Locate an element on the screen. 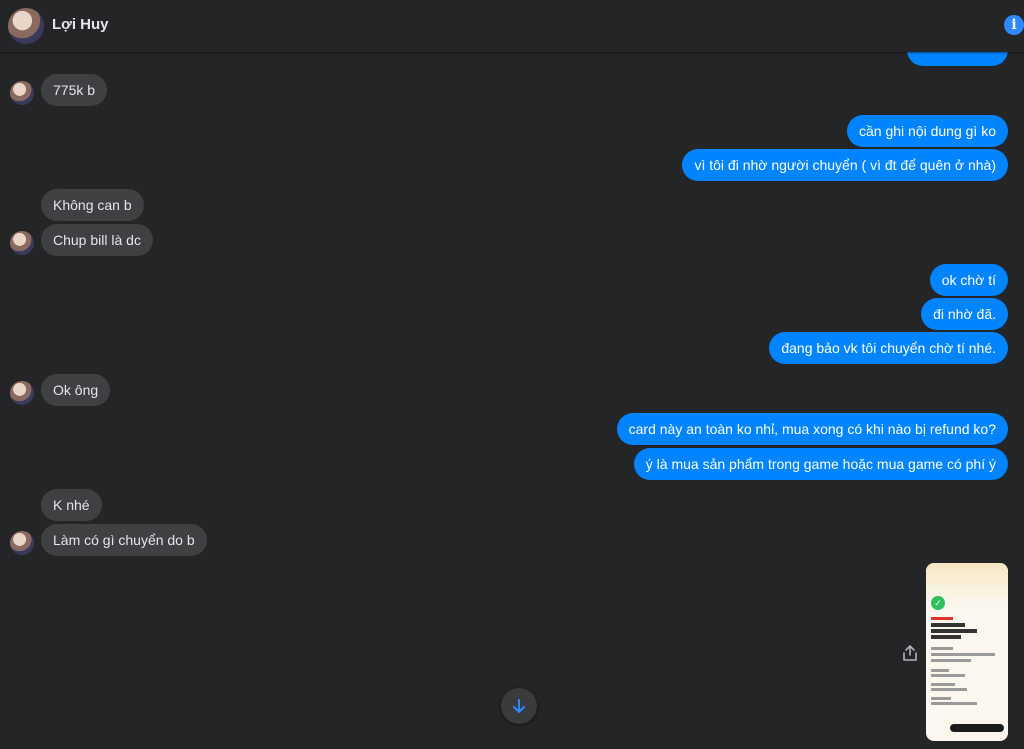  contact-avatar is located at coordinates (26, 26).